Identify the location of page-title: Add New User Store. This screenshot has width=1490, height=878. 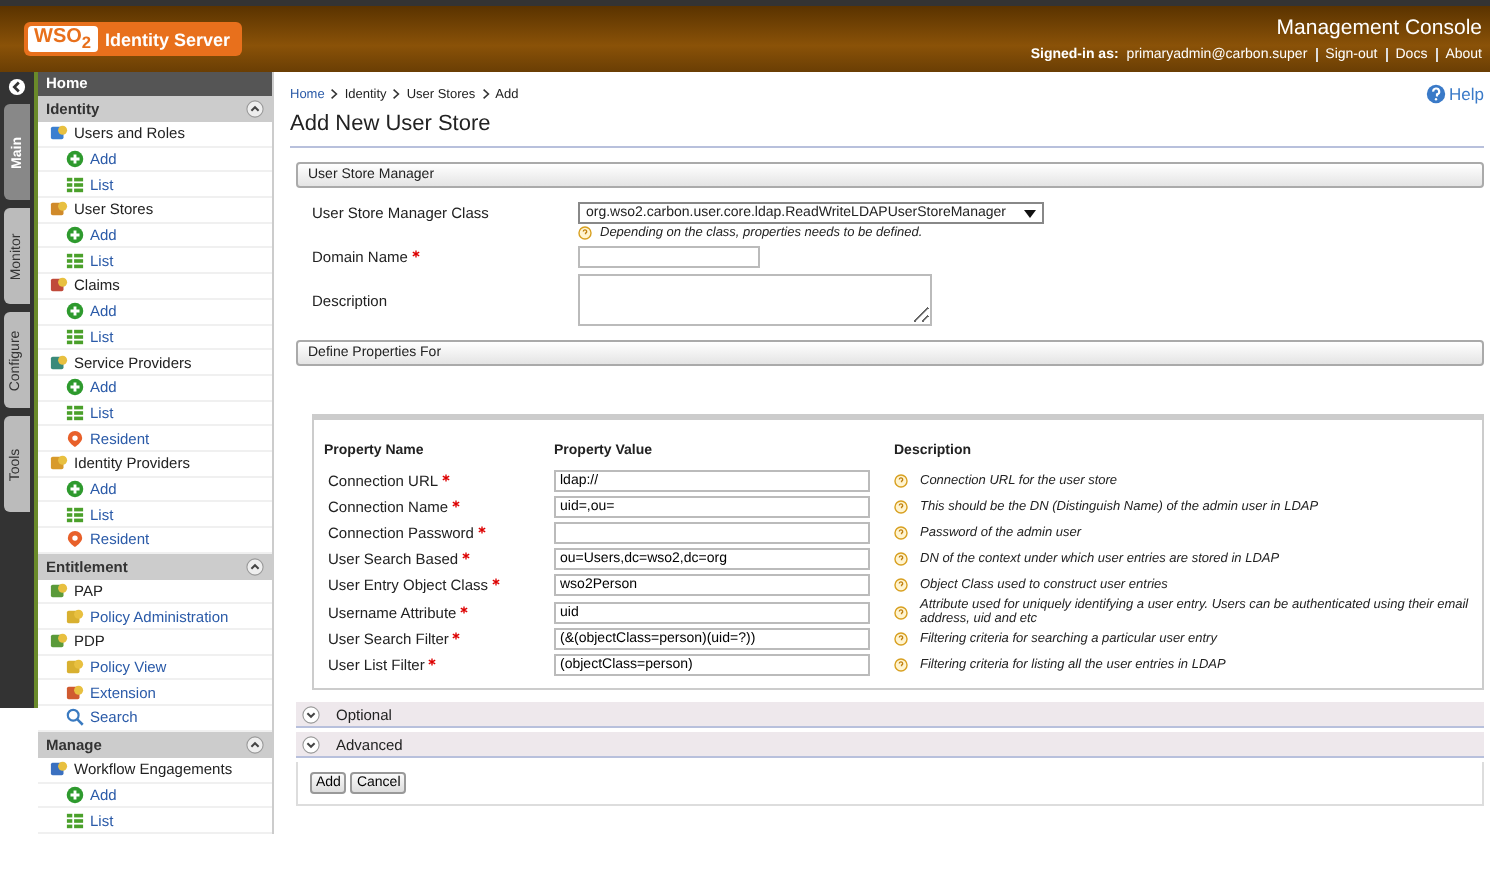
(887, 130).